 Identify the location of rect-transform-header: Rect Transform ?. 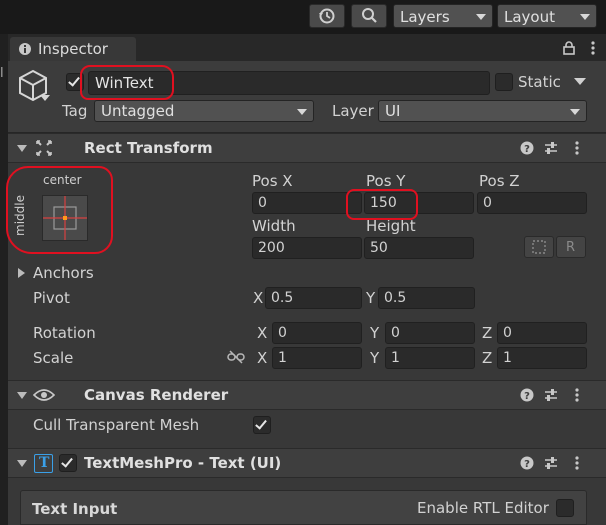
(307, 148).